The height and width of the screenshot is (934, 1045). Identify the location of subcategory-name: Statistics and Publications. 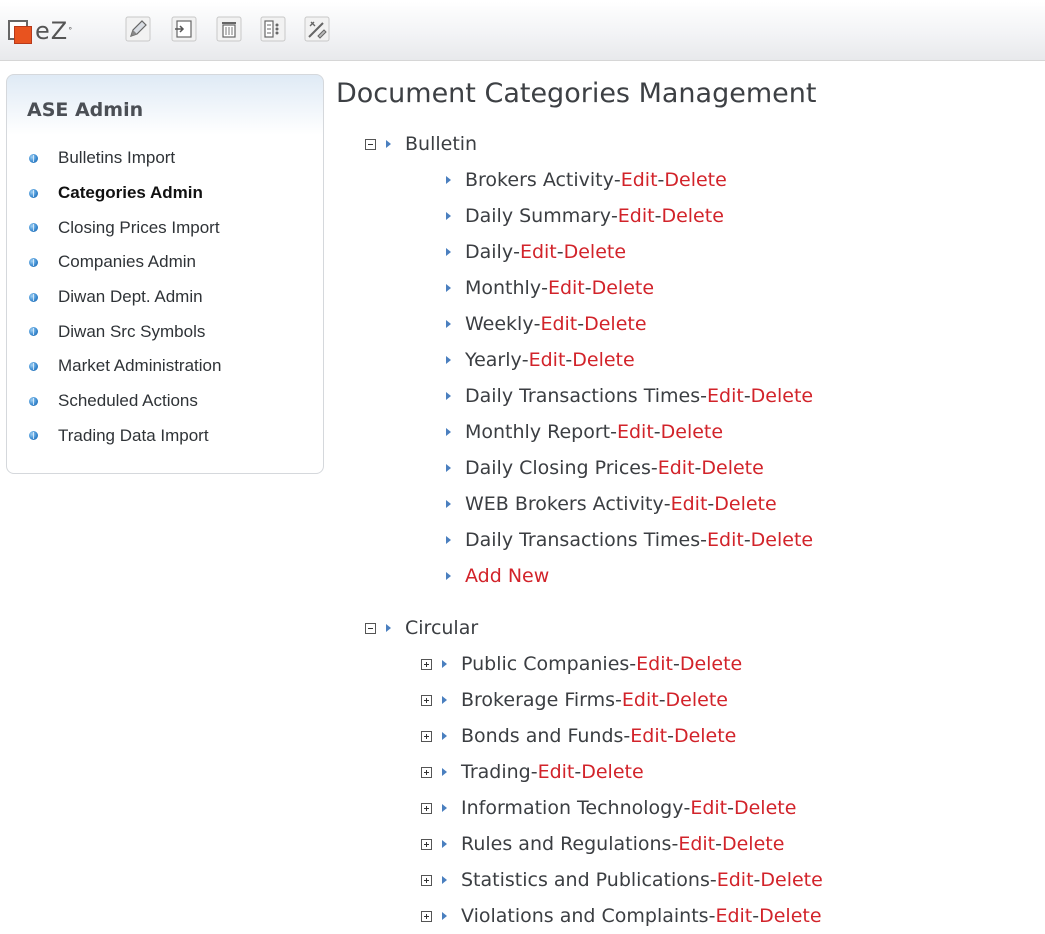
(585, 880).